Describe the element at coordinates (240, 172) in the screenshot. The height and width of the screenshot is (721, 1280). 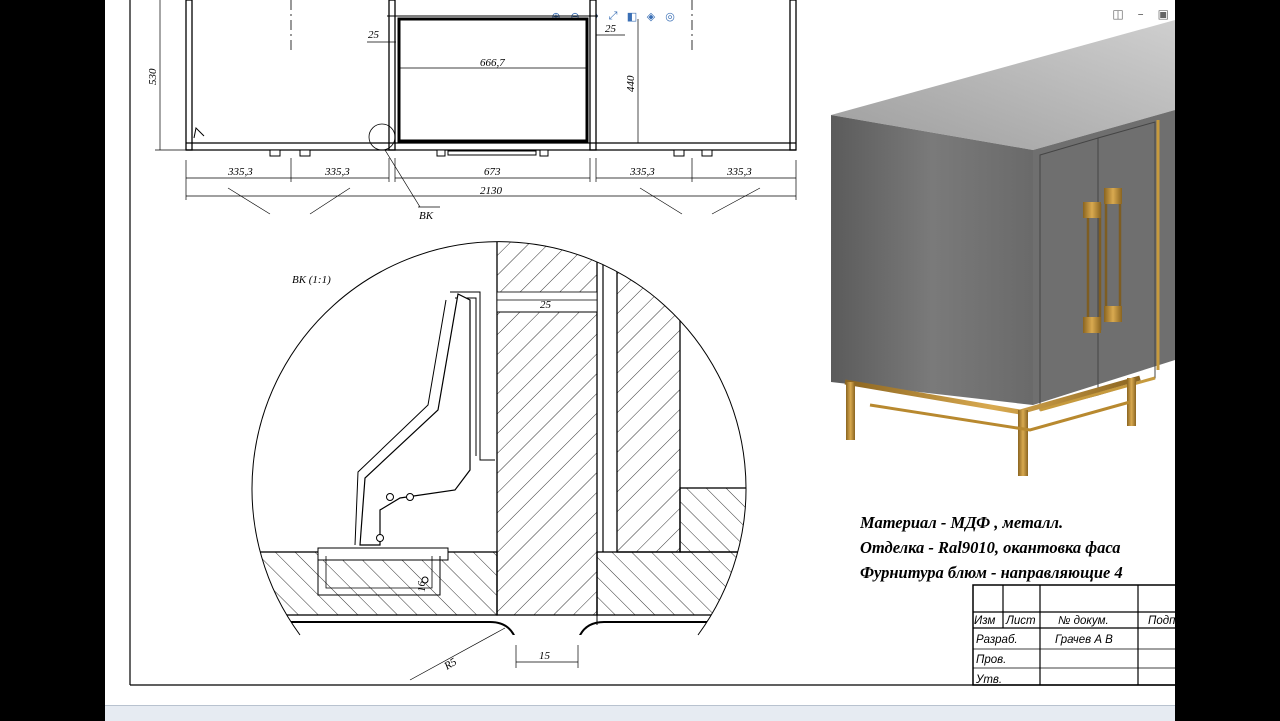
I see `dim-bottom-a: 335,3` at that location.